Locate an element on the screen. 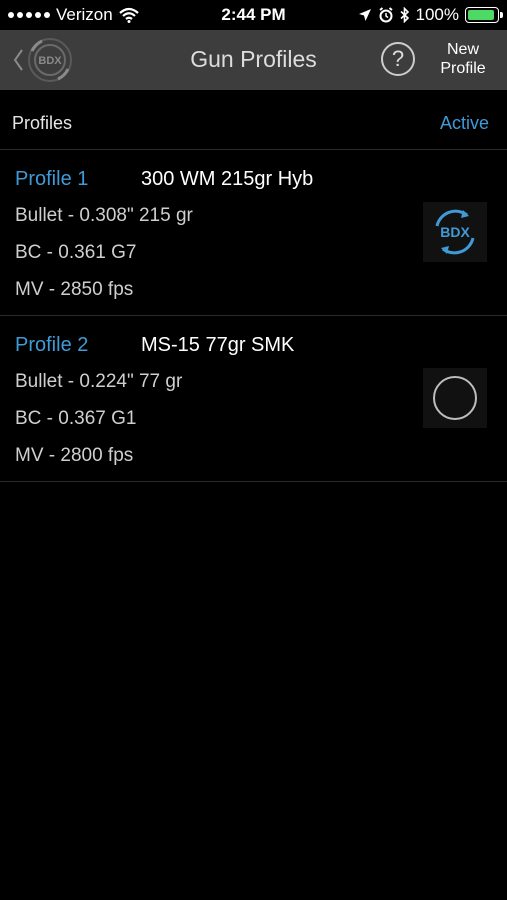 The image size is (507, 900). active-header-label: Active is located at coordinates (464, 123).